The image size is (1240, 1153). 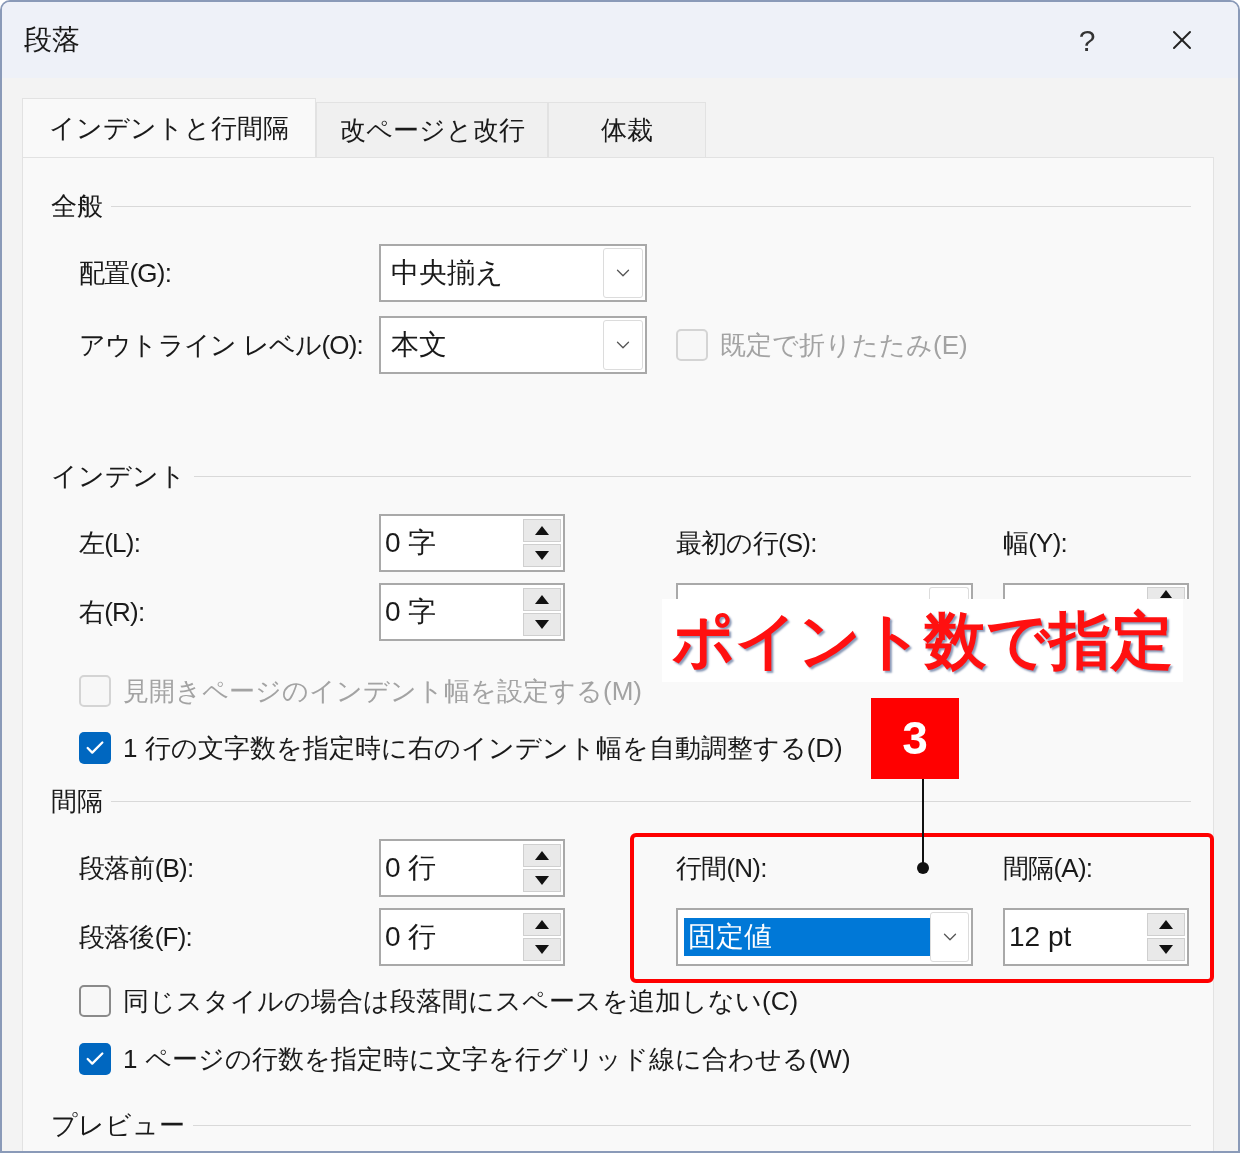 I want to click on tab: インデントと行間隔, so click(x=169, y=127).